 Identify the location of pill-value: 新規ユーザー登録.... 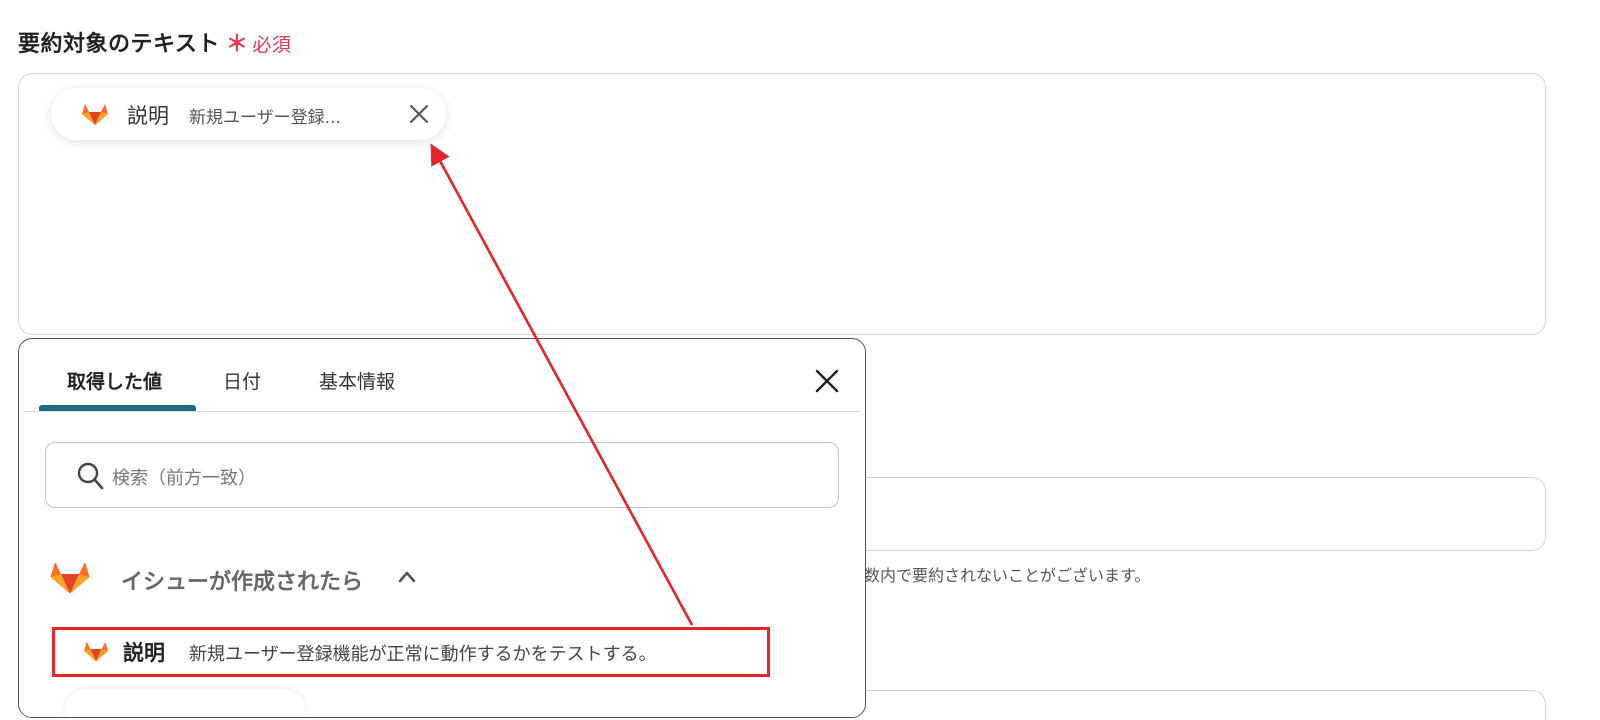
(265, 118).